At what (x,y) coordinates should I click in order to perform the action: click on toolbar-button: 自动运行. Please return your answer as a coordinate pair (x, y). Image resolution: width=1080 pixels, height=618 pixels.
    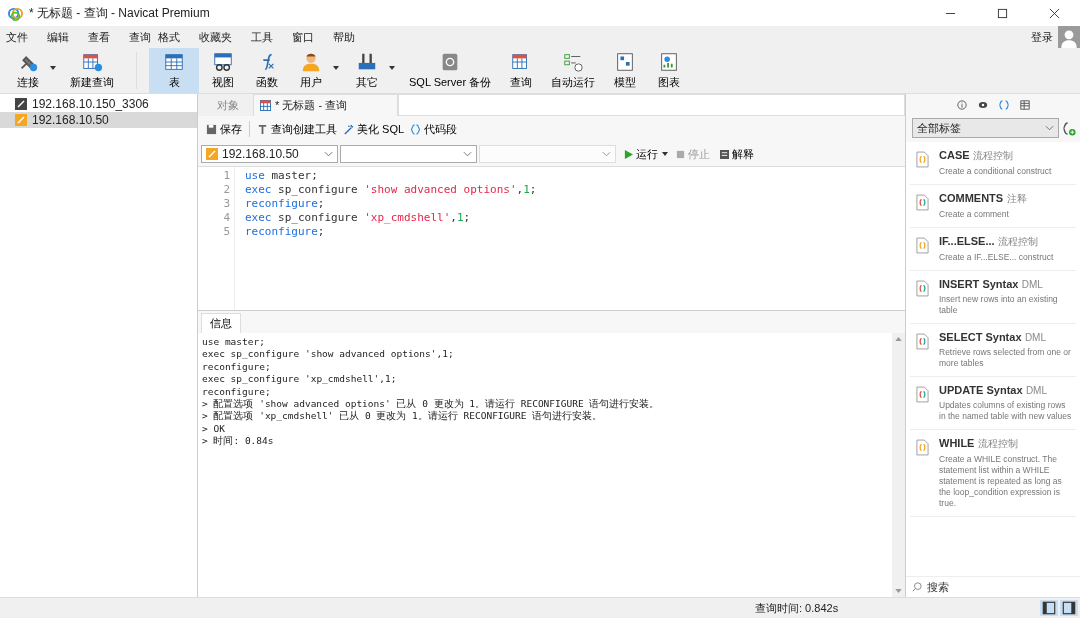
    Looking at the image, I should click on (573, 70).